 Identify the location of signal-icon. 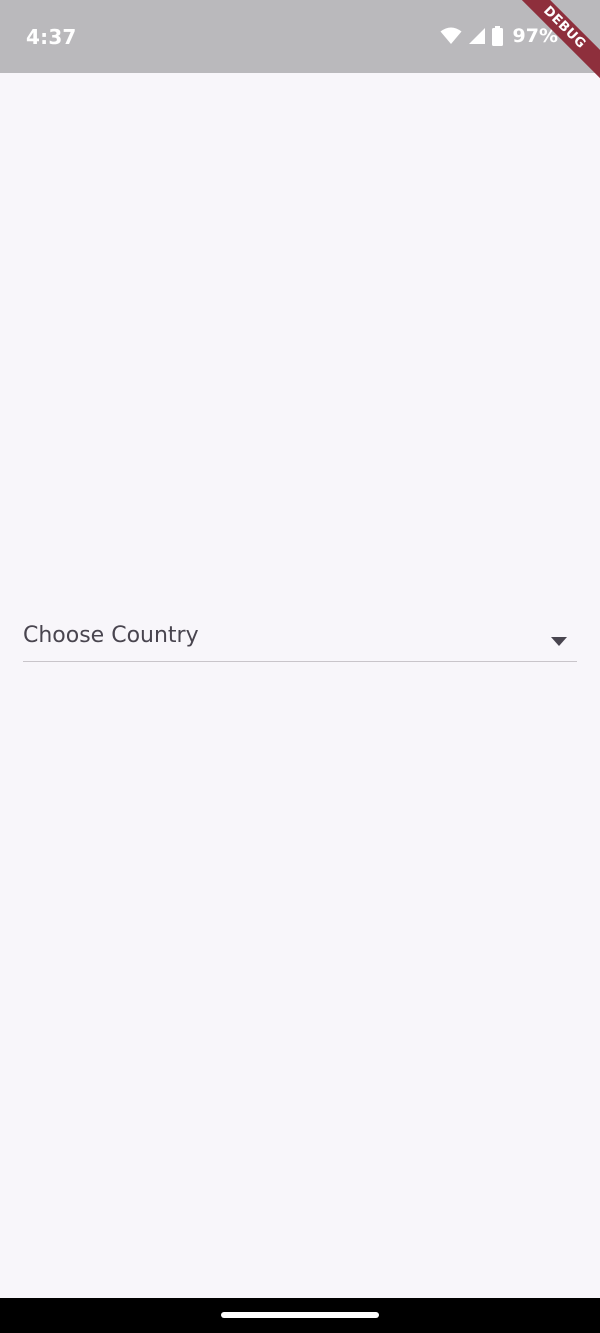
(477, 36).